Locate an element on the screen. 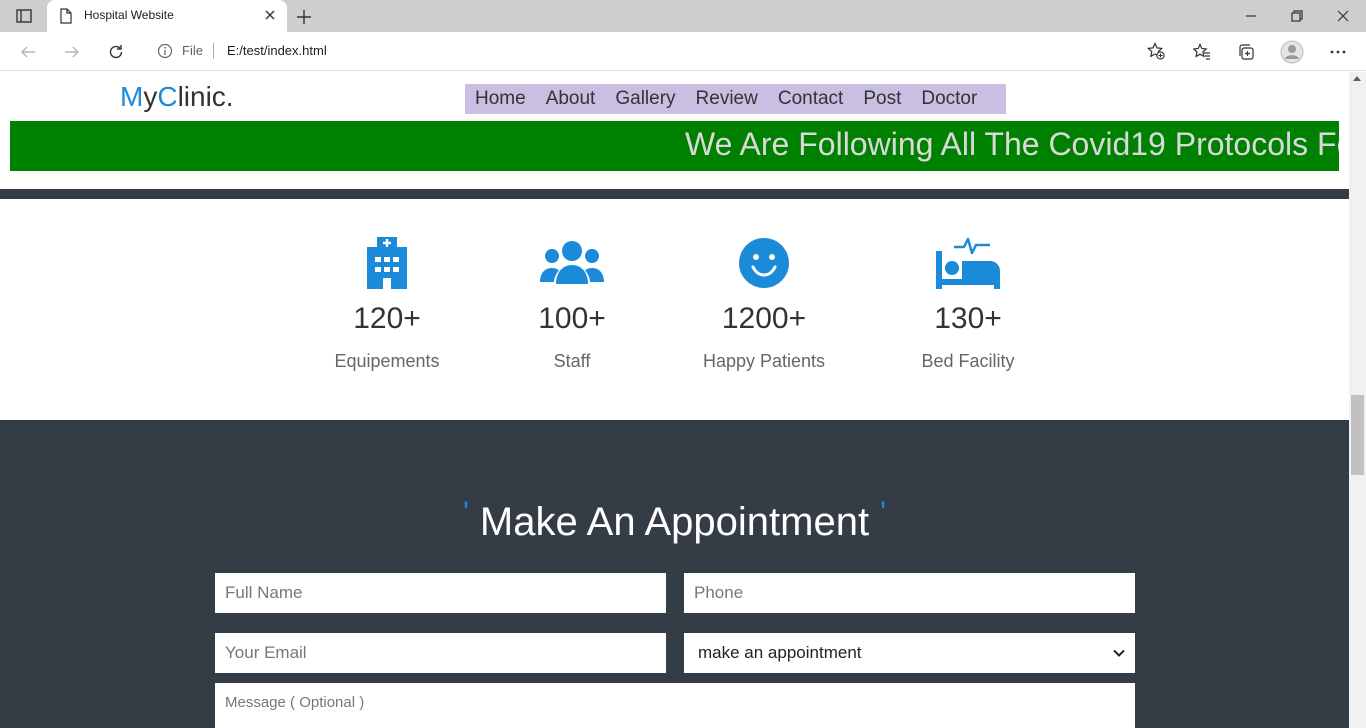 Image resolution: width=1366 pixels, height=728 pixels. new-tab-button is located at coordinates (304, 17).